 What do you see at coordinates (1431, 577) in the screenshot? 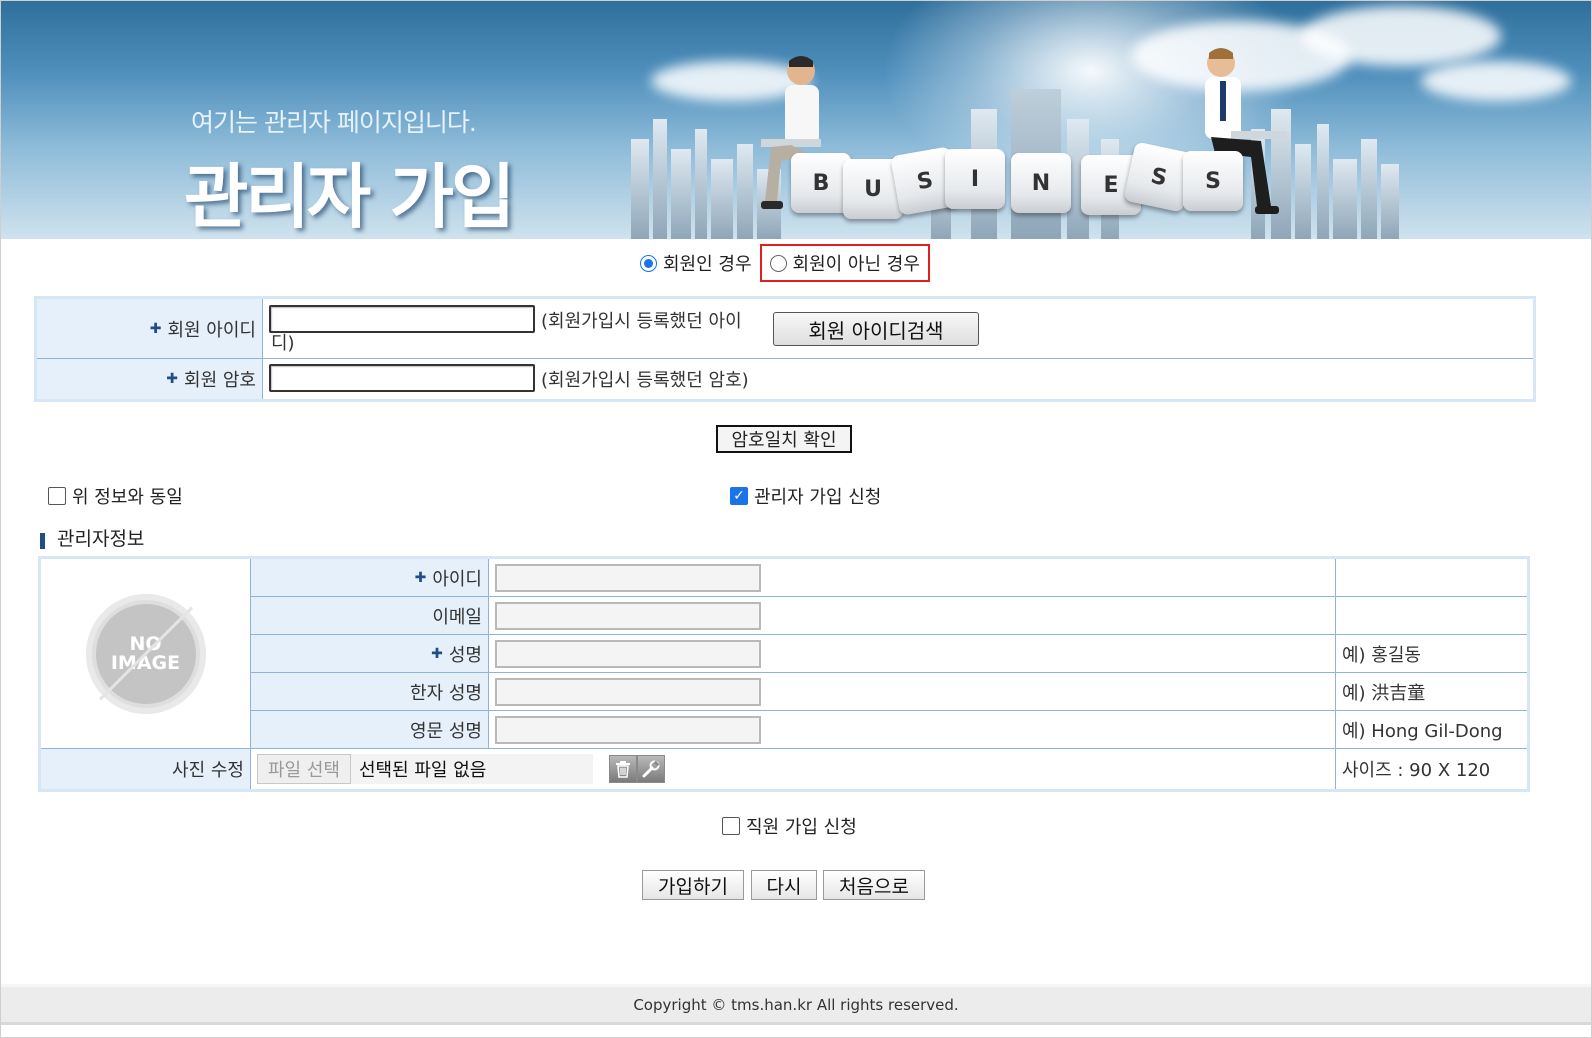
I see `admin-id-example` at bounding box center [1431, 577].